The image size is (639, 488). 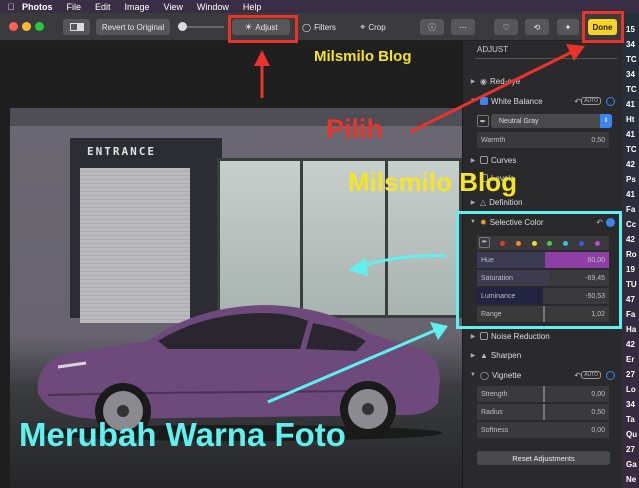 I want to click on arrow-to-car, so click(x=397, y=265).